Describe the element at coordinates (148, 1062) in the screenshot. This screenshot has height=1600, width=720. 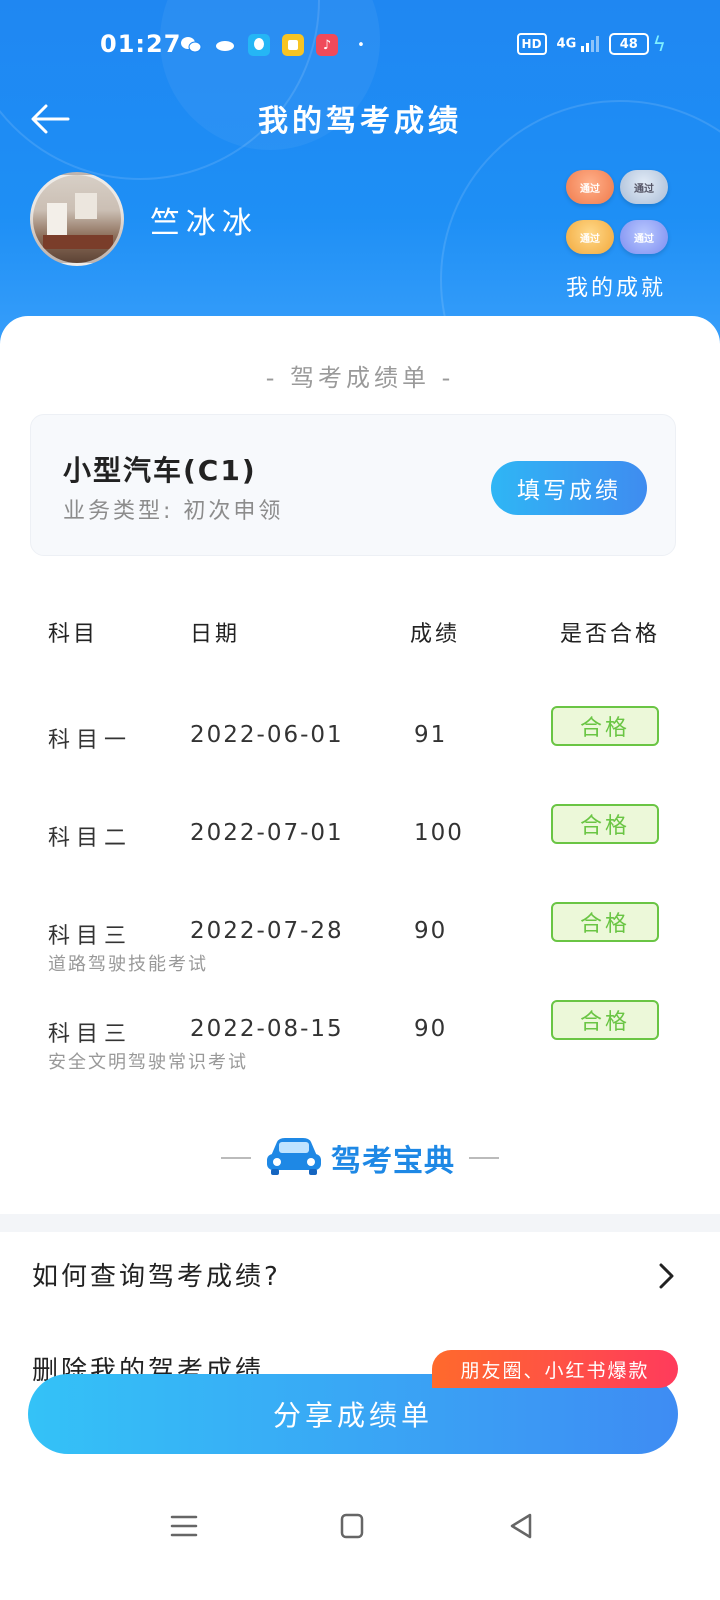
I see `row-subject-note: 安全文明驾驶常识考试` at that location.